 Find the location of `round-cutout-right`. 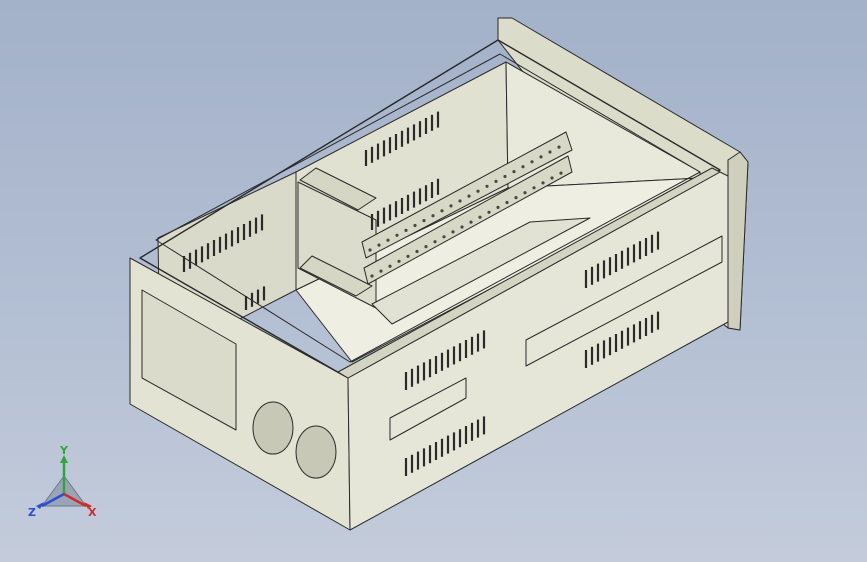

round-cutout-right is located at coordinates (316, 452).